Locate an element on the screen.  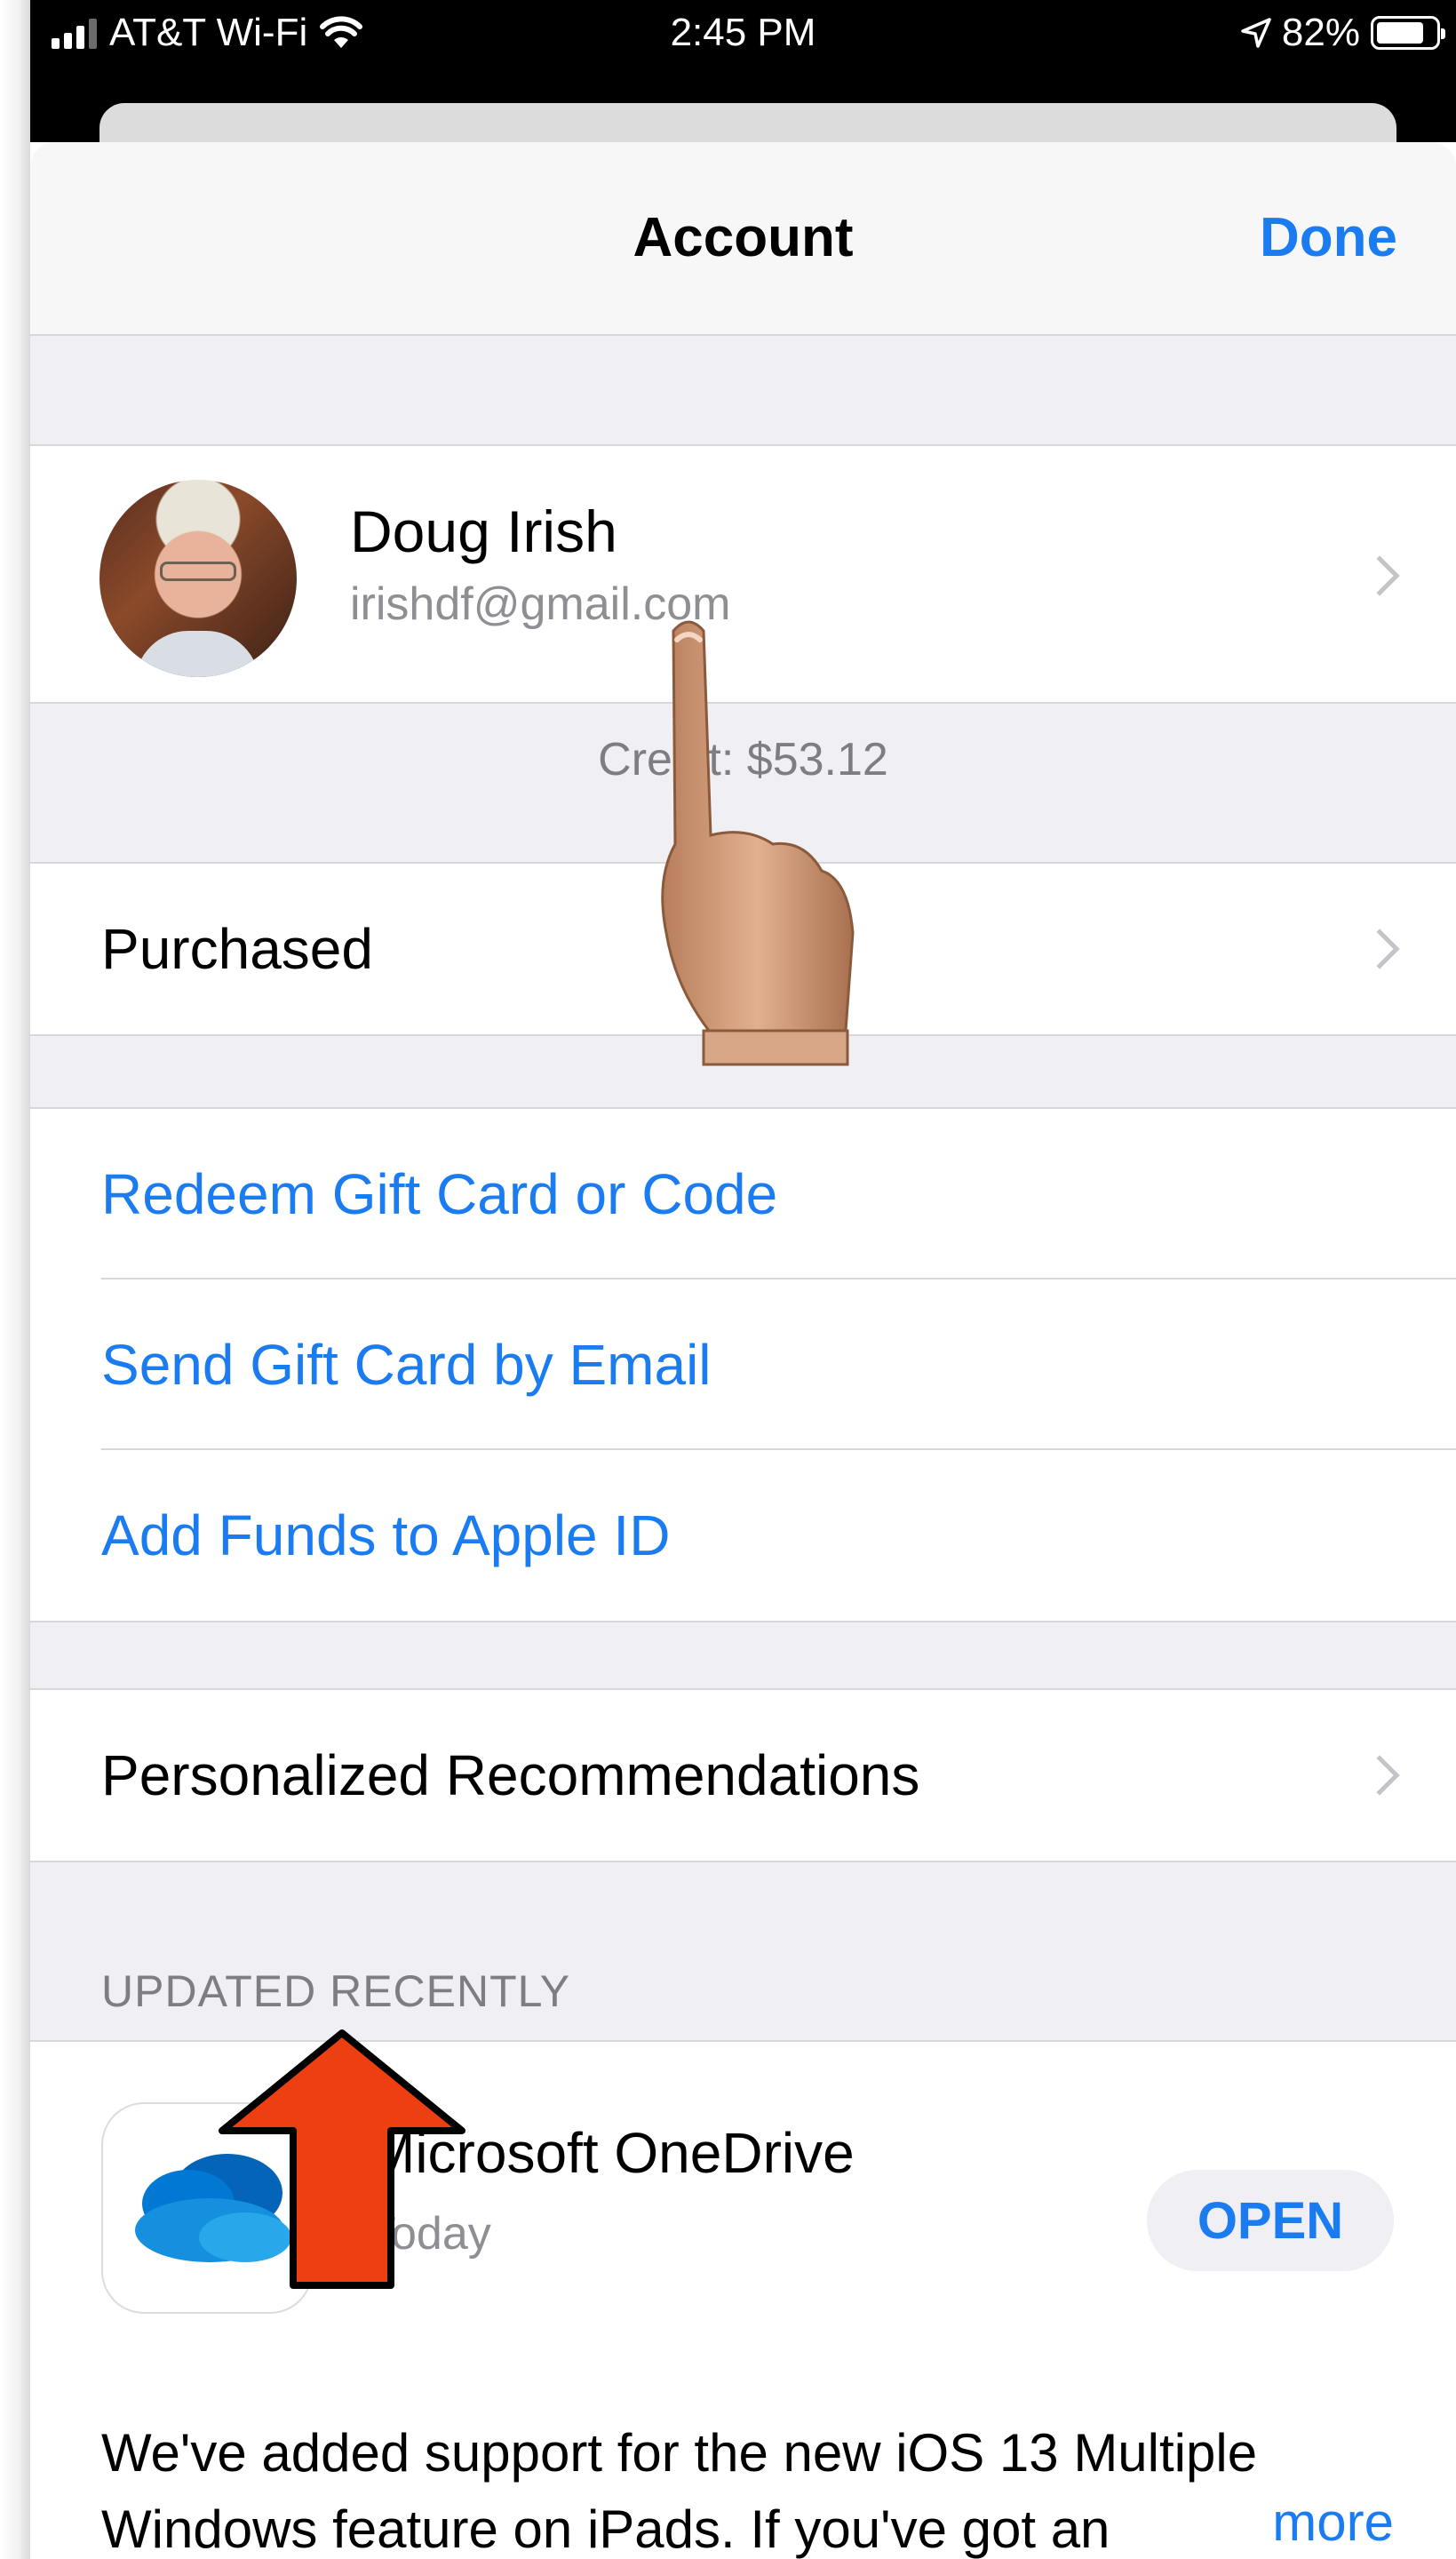
add-funds-row: Add Funds to Apple ID is located at coordinates (743, 1536).